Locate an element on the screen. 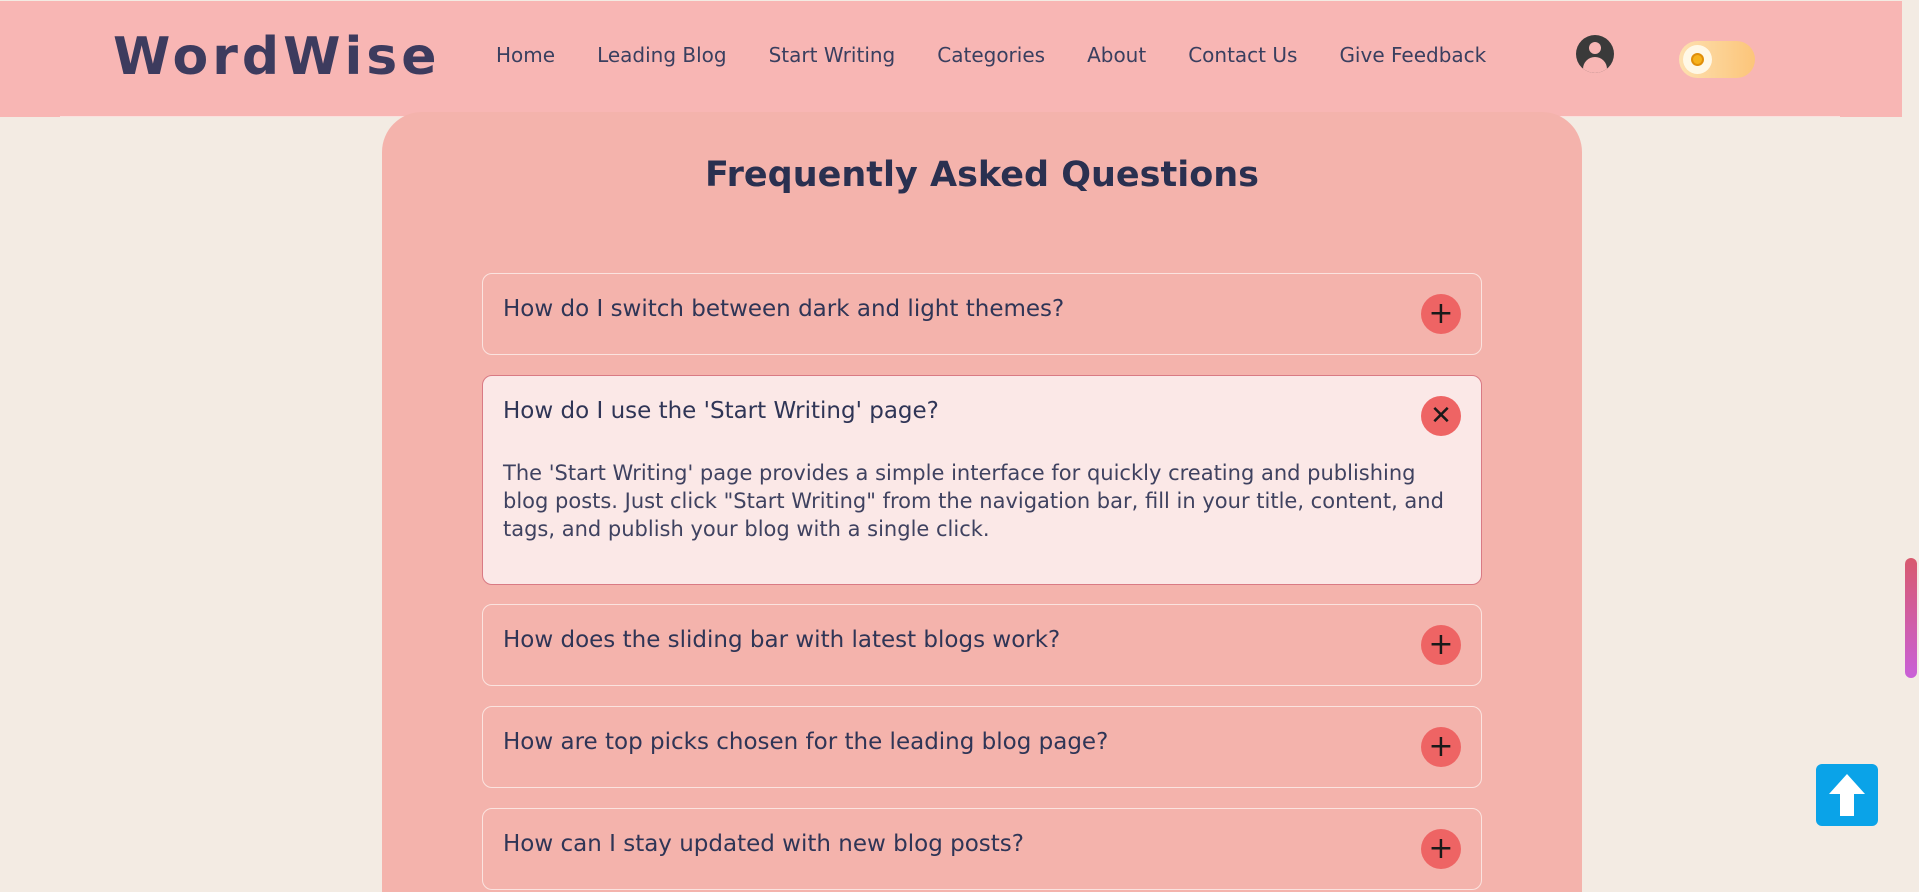  nav-give-feedback: Give Feedback is located at coordinates (1412, 55).